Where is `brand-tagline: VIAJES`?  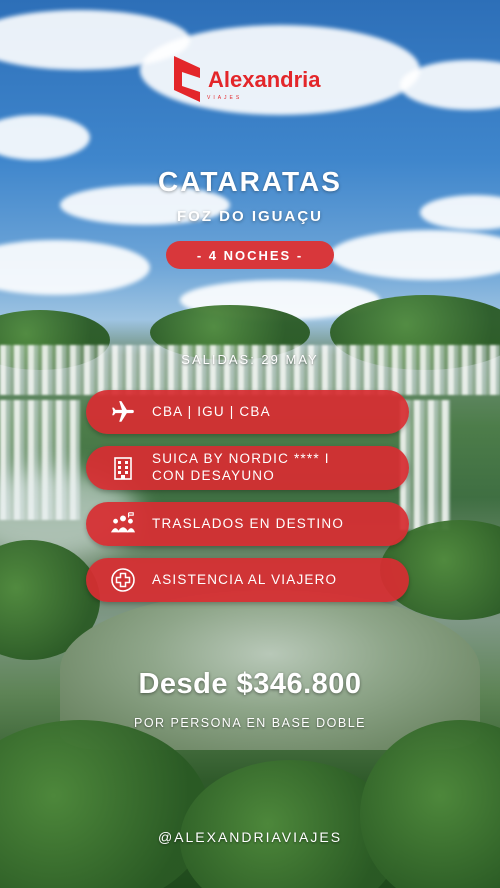 brand-tagline: VIAJES is located at coordinates (225, 98).